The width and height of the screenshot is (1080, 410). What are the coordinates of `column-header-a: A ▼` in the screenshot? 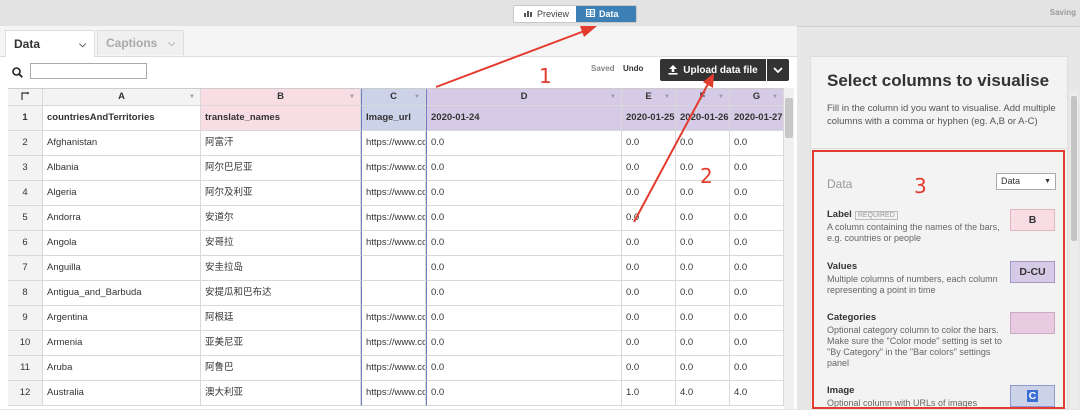 It's located at (122, 97).